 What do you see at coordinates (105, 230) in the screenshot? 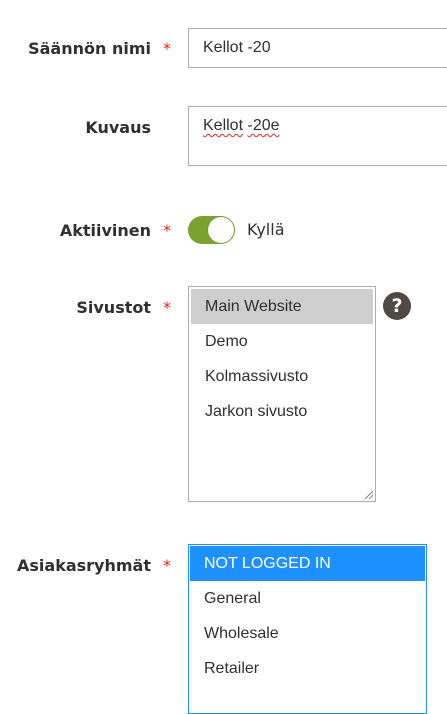
I see `active-label: Aktiivinen` at bounding box center [105, 230].